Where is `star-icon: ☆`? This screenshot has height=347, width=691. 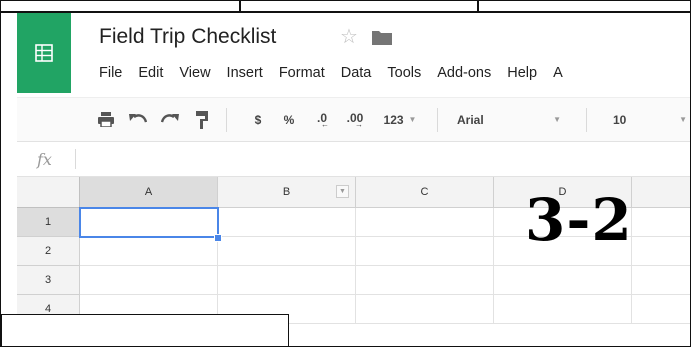
star-icon: ☆ is located at coordinates (349, 37).